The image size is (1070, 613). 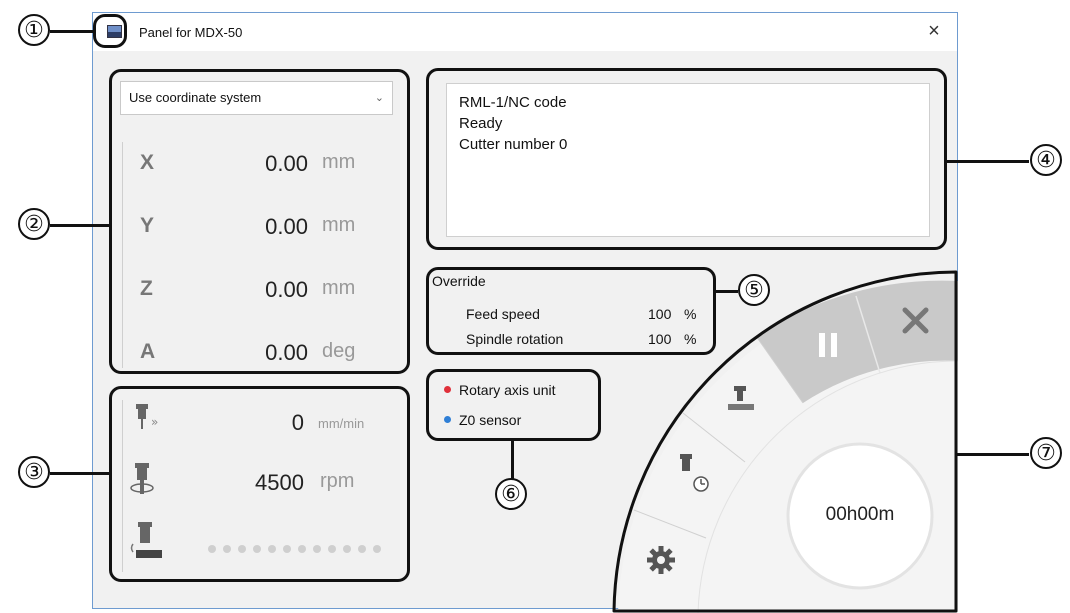 I want to click on callout-5: ⑤, so click(x=754, y=290).